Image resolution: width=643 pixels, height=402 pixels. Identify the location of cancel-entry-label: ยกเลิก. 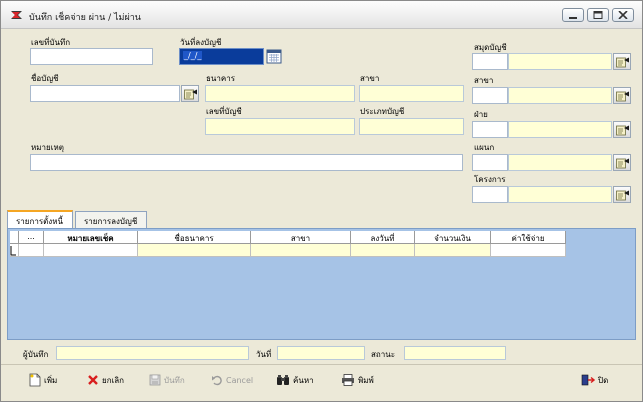
(113, 380).